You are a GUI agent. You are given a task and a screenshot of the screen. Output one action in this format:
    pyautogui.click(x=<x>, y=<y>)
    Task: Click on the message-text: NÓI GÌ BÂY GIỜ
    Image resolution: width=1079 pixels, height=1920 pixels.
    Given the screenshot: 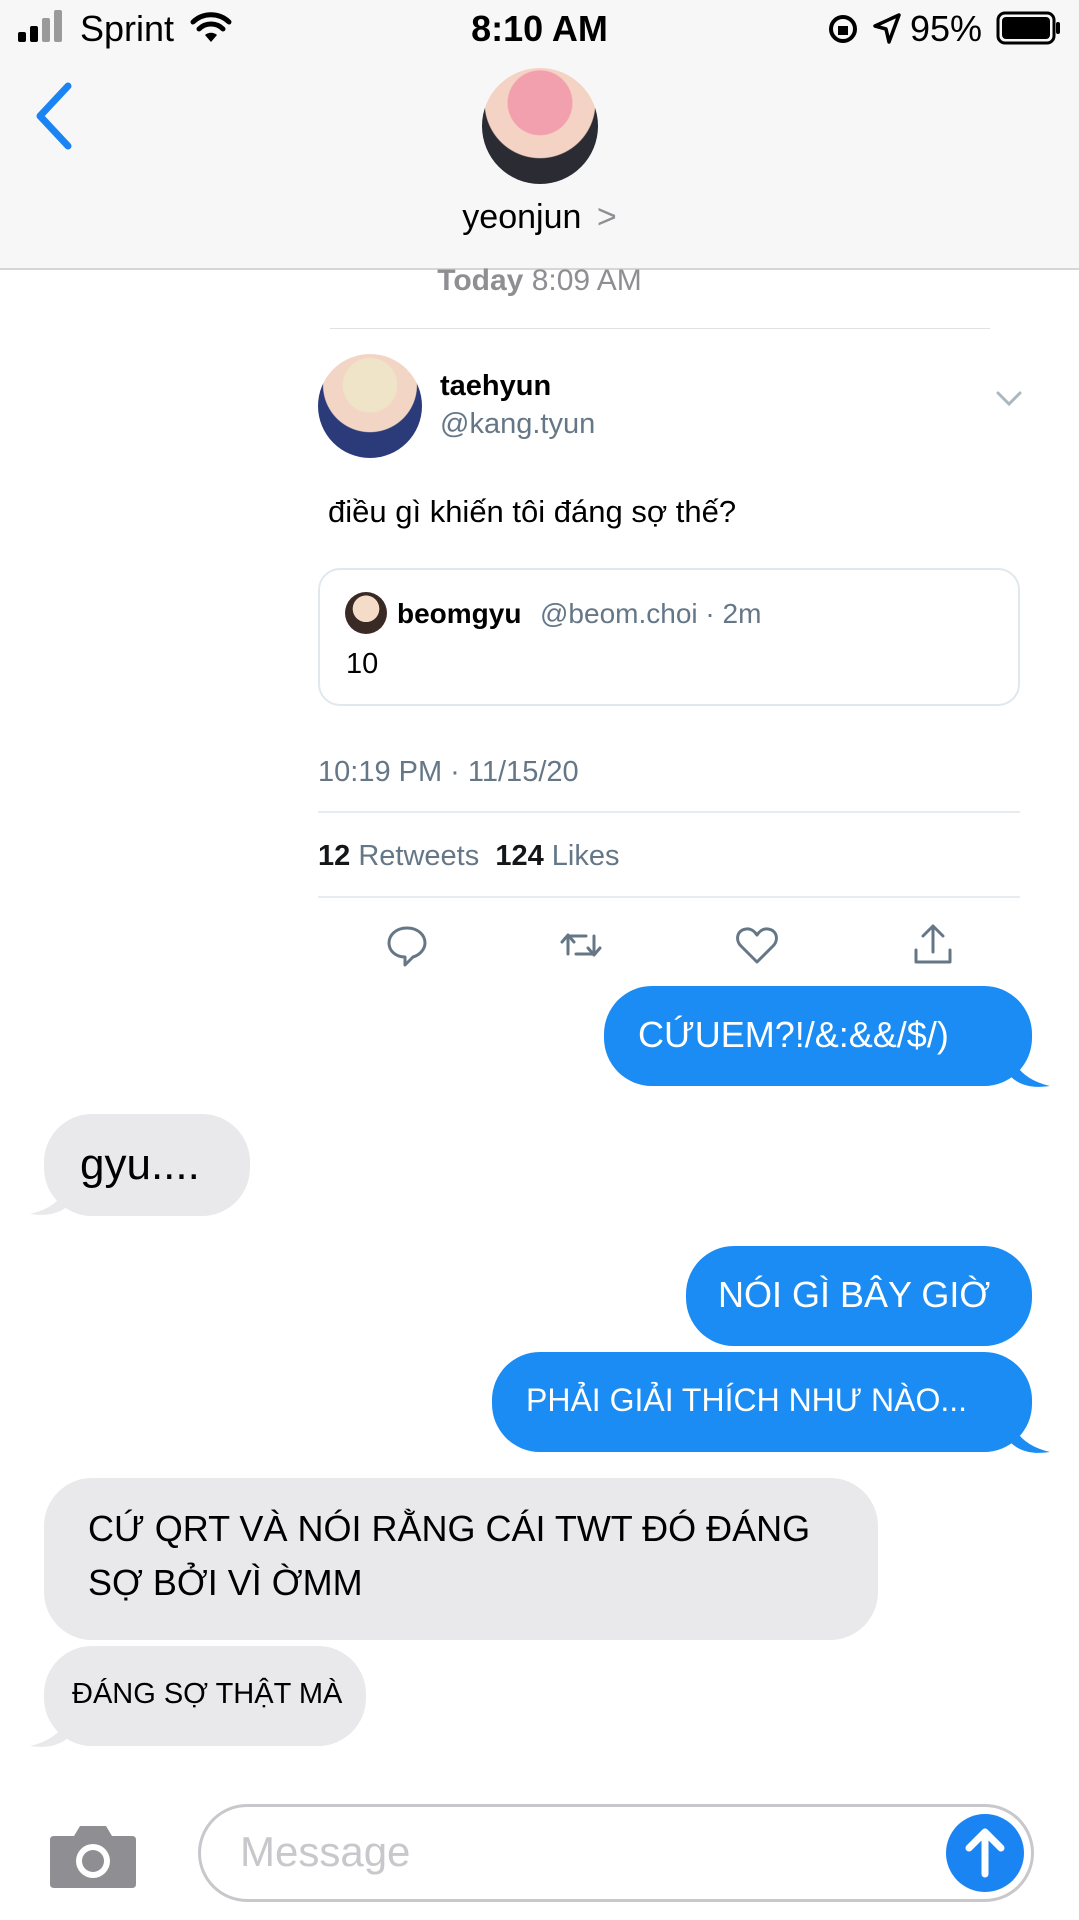 What is the action you would take?
    pyautogui.click(x=854, y=1294)
    